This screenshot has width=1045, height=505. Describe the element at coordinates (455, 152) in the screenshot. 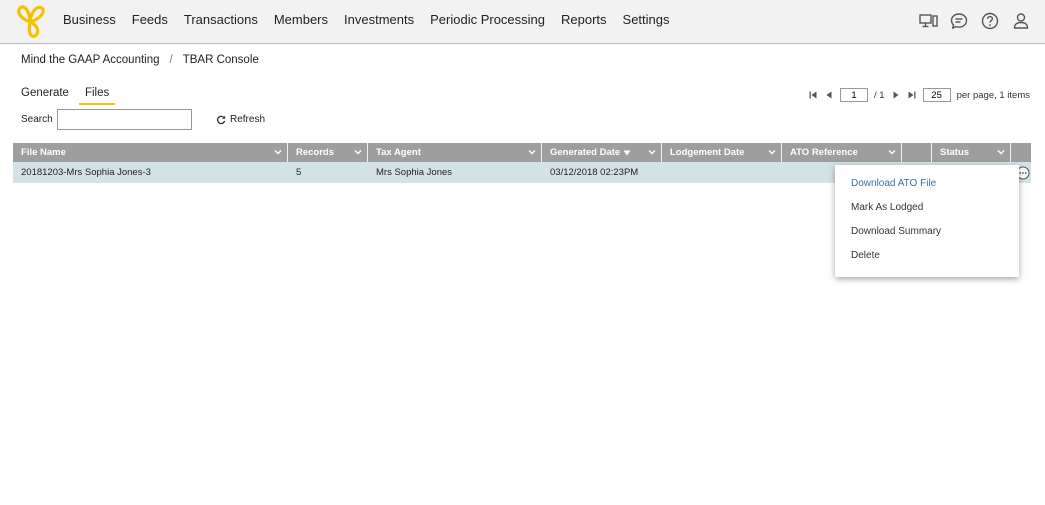

I see `column-header-tax-agent: Tax Agent` at that location.